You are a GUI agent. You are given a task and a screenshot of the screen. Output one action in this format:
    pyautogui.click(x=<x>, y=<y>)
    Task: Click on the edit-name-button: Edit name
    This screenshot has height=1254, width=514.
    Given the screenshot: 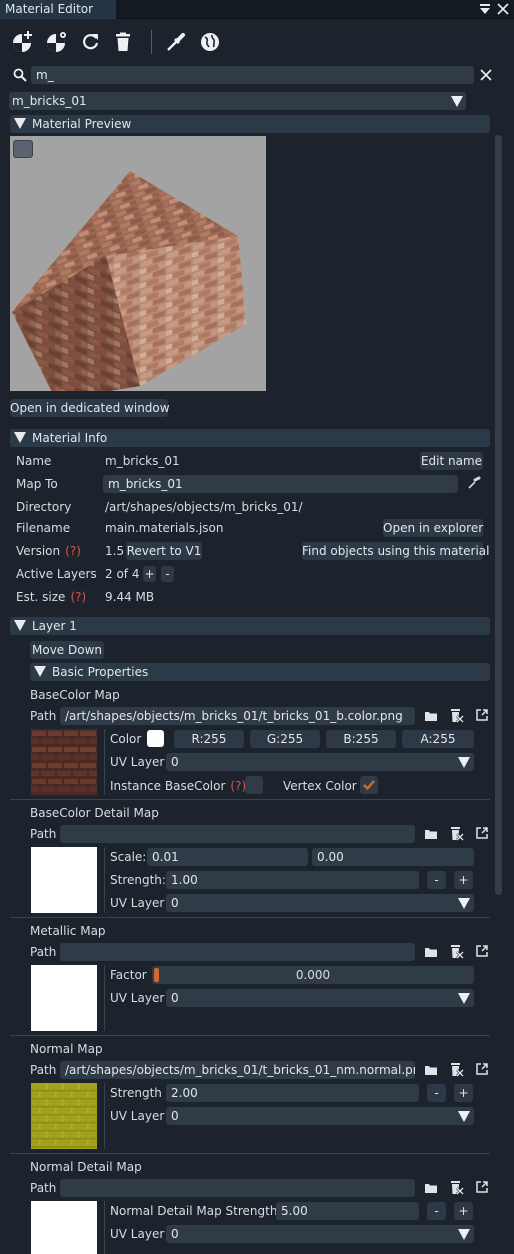 What is the action you would take?
    pyautogui.click(x=451, y=461)
    